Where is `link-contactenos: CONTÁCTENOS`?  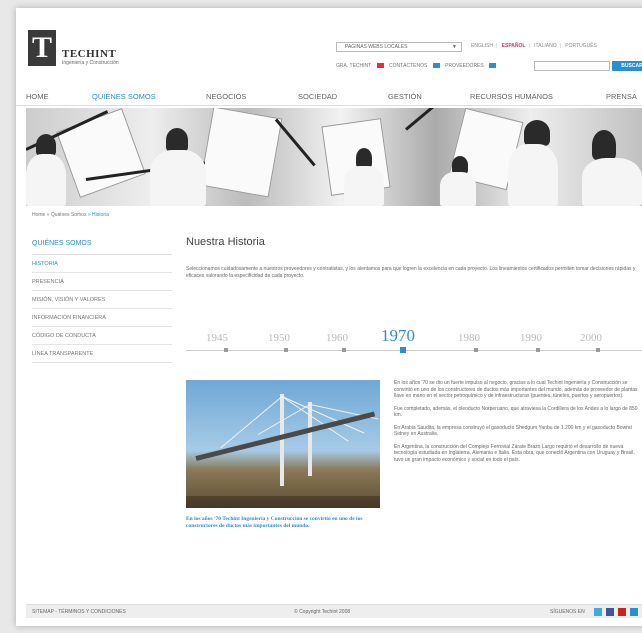 link-contactenos: CONTÁCTENOS is located at coordinates (408, 66).